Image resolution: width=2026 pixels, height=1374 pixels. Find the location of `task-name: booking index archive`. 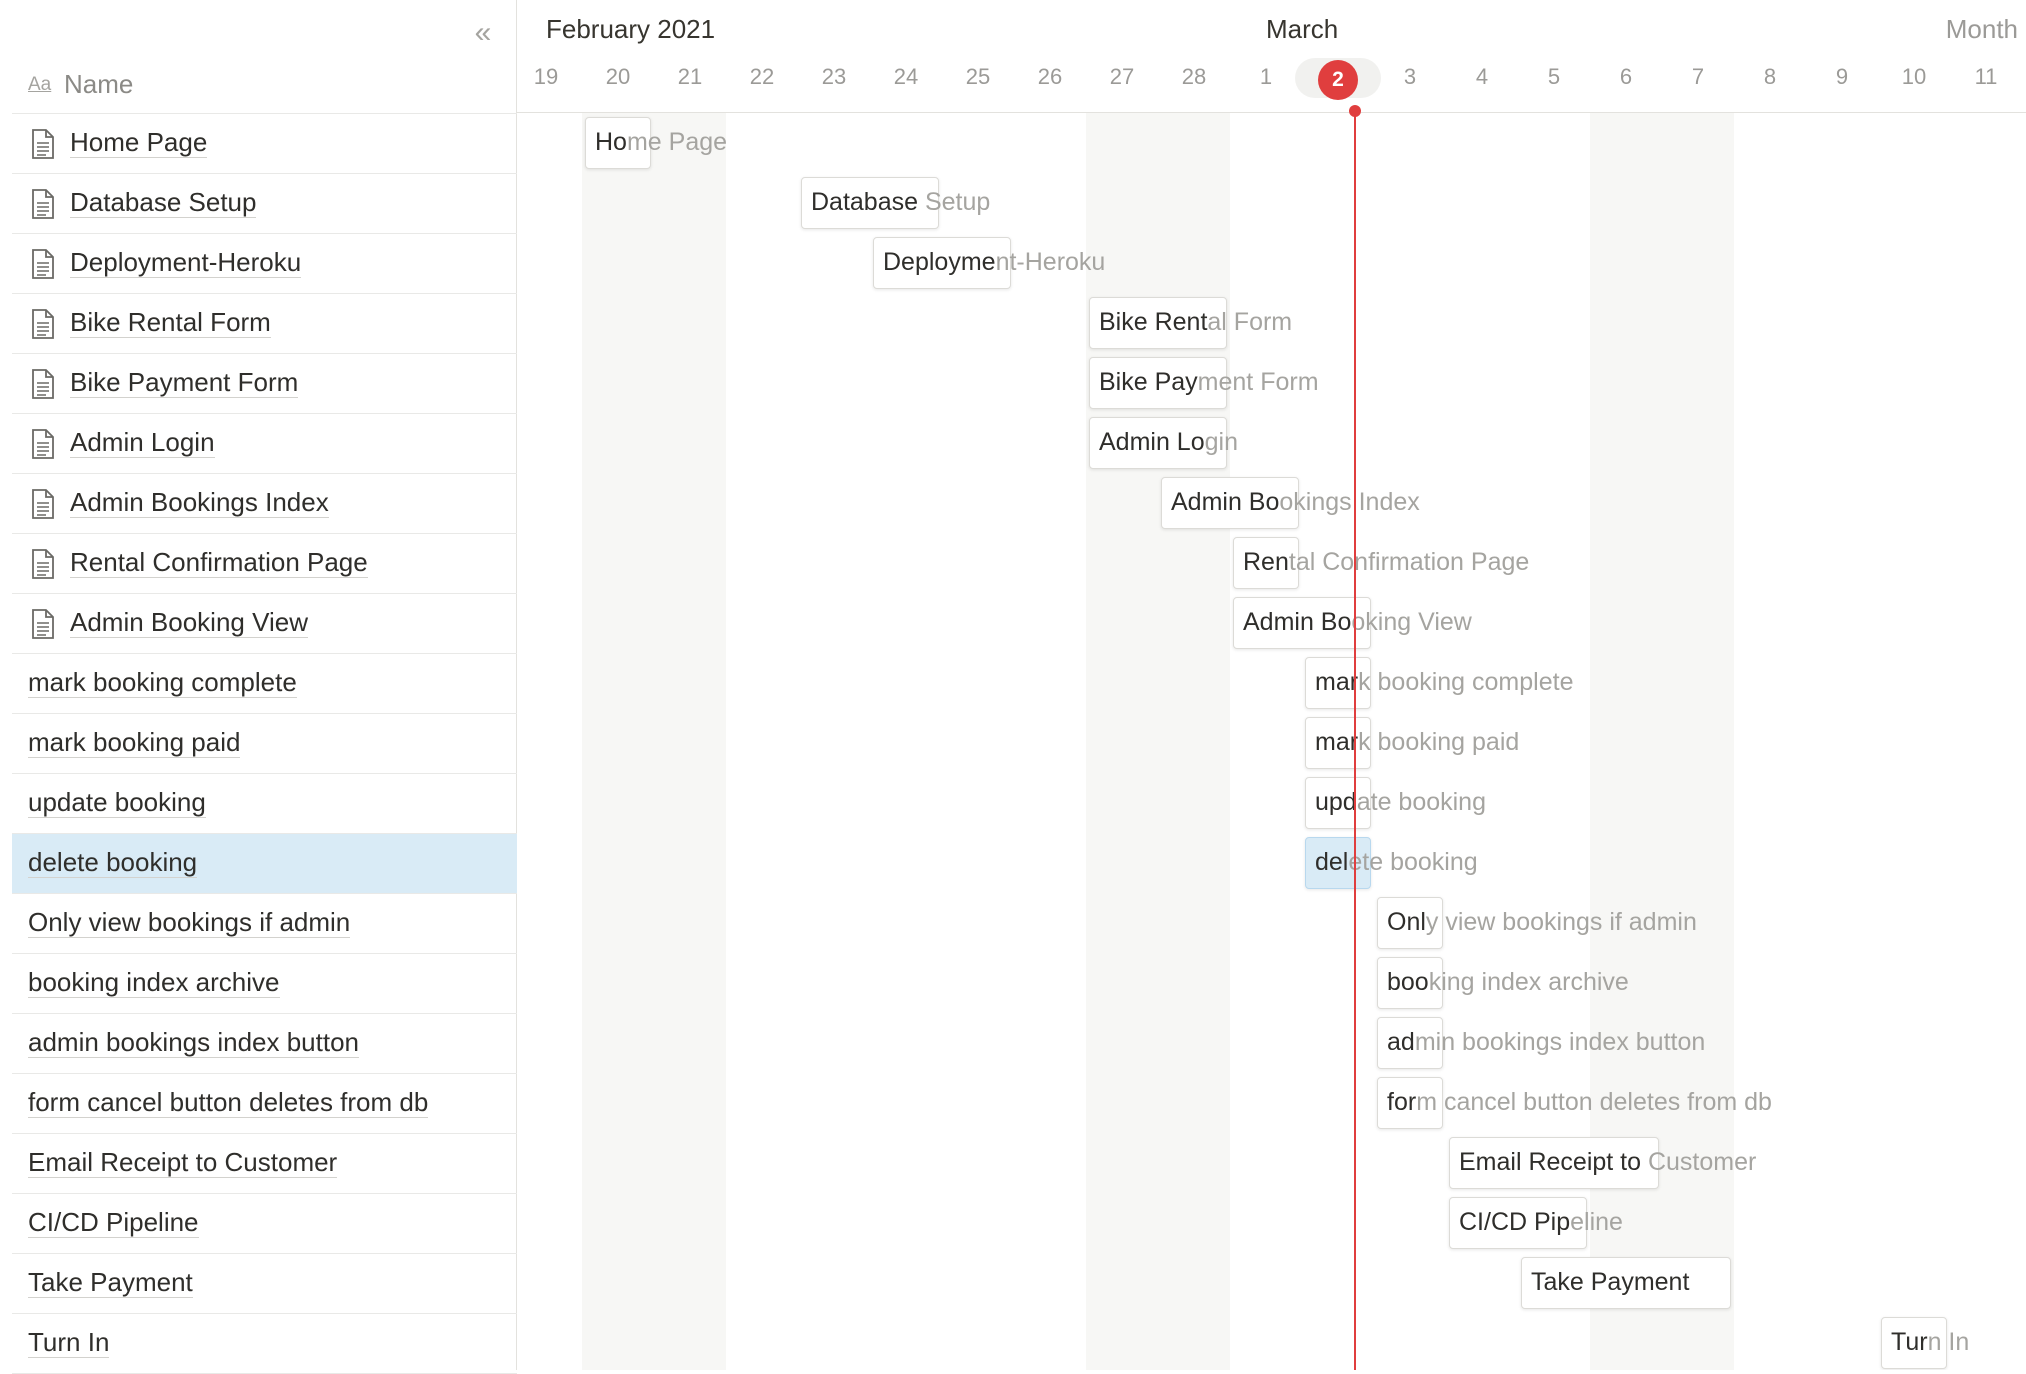

task-name: booking index archive is located at coordinates (154, 983).